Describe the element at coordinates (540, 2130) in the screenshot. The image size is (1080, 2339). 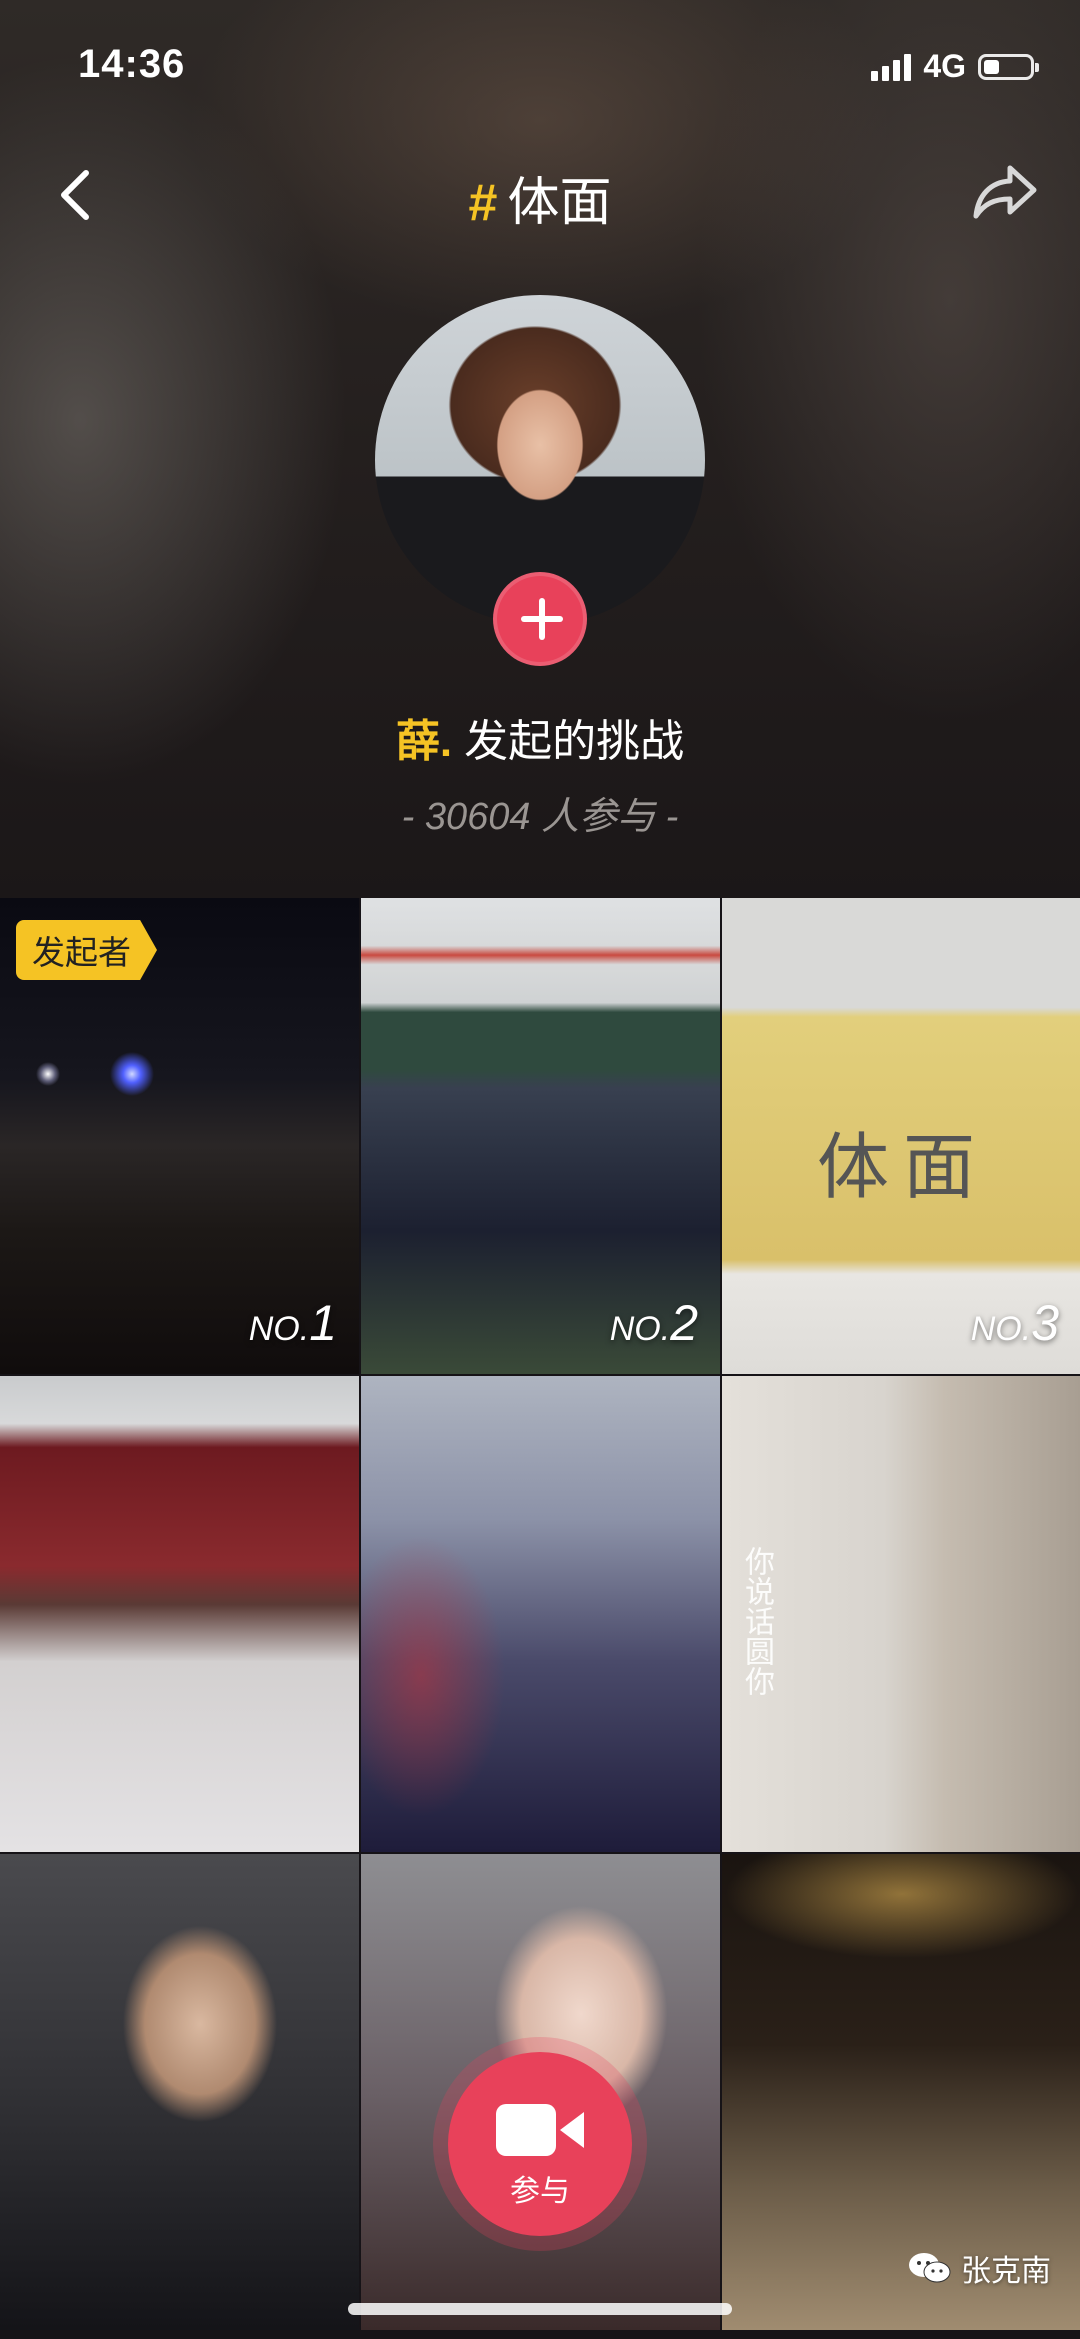
I see `video-camera-icon` at that location.